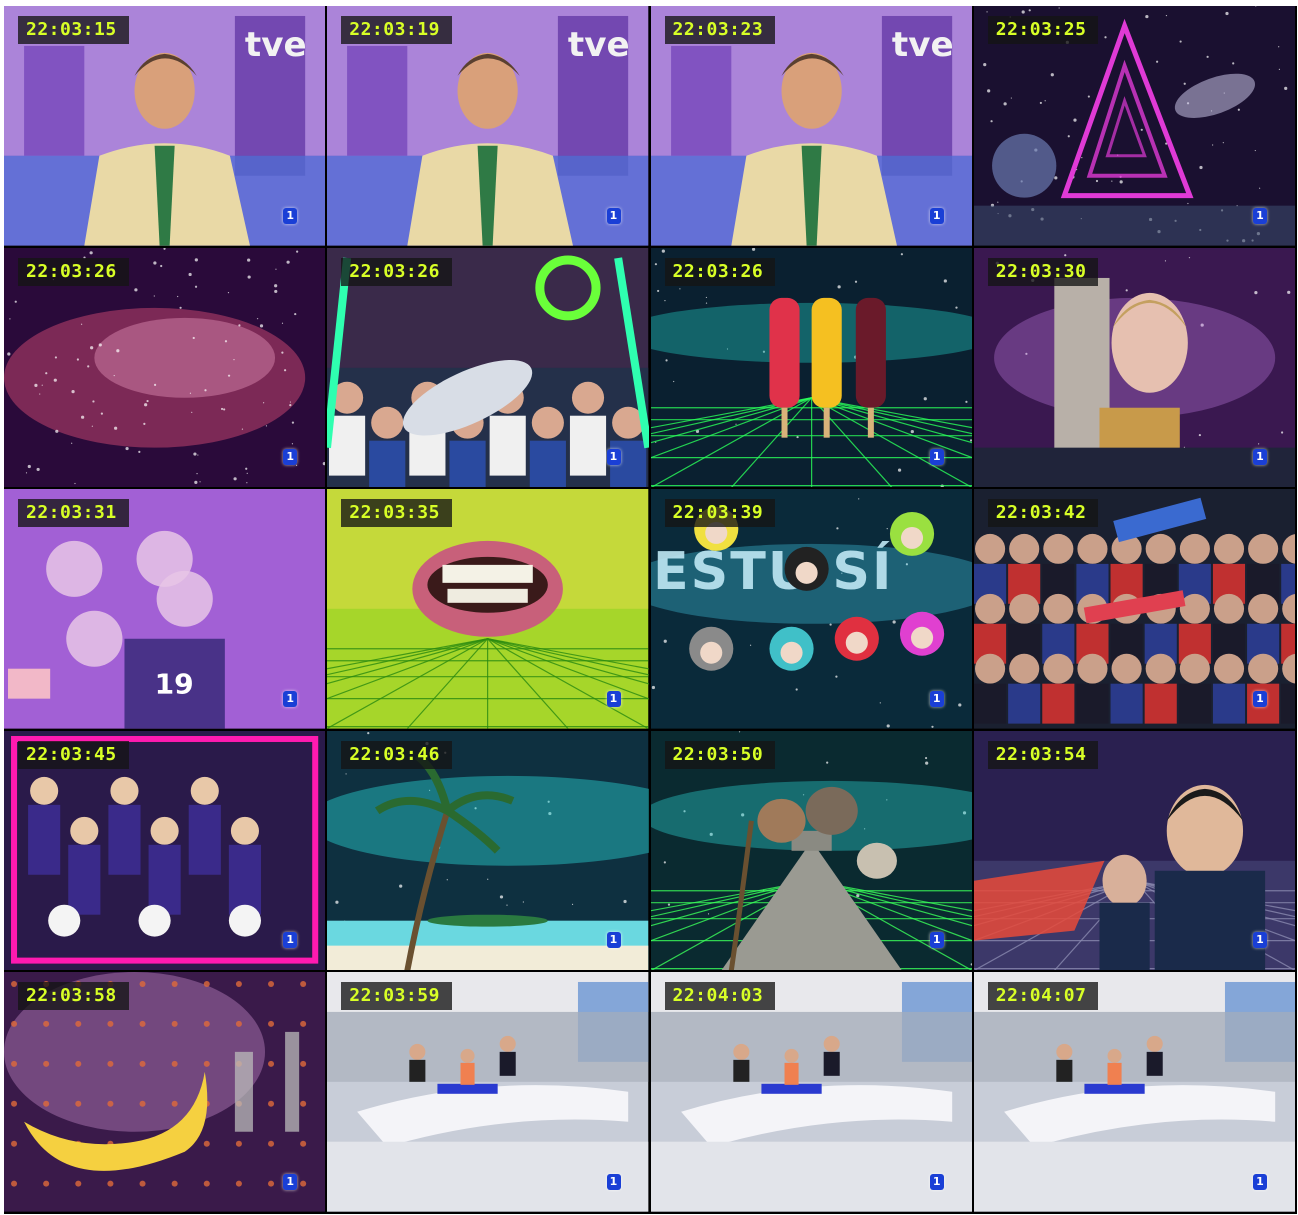 This screenshot has height=1215, width=1298. I want to click on frame-timestamp: 22:03:54, so click(1043, 754).